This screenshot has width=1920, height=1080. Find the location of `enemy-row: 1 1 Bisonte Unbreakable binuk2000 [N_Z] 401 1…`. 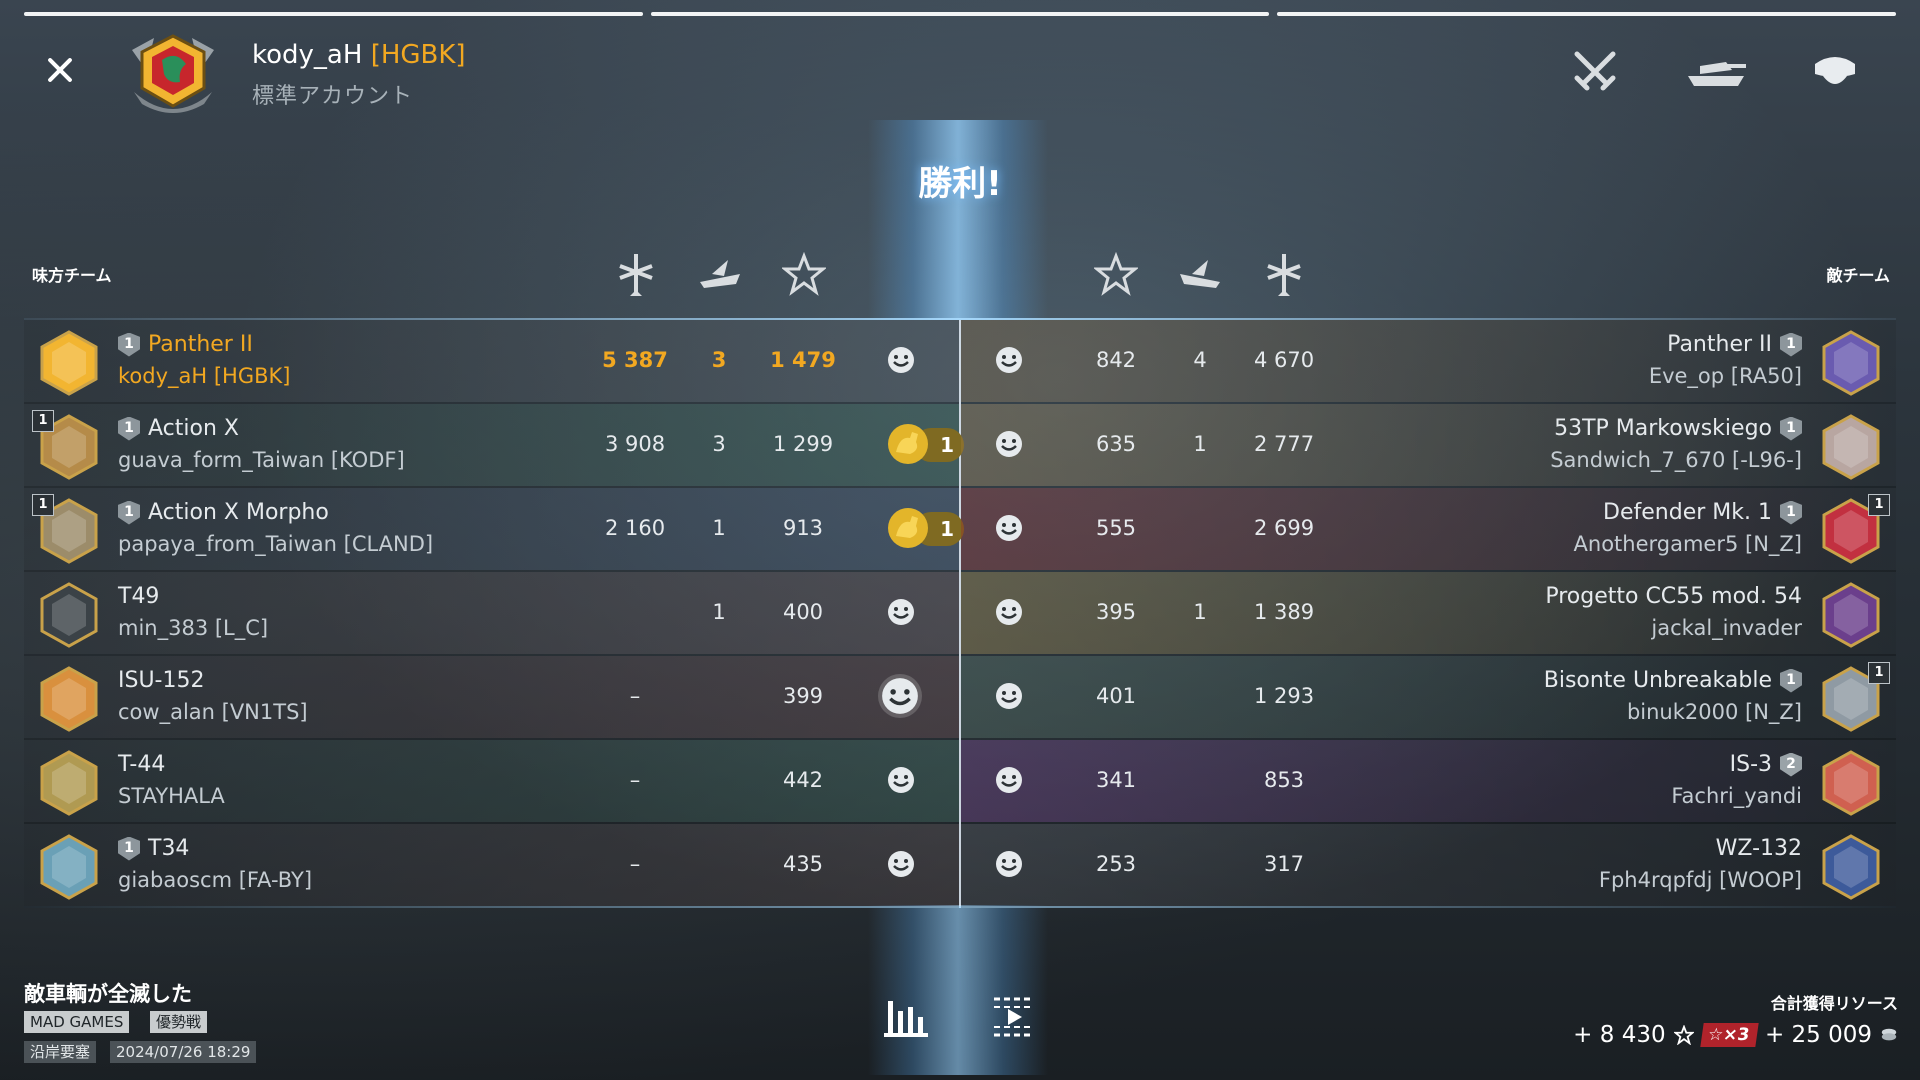

enemy-row: 1 1 Bisonte Unbreakable binuk2000 [N_Z] 401 1… is located at coordinates (1428, 698).